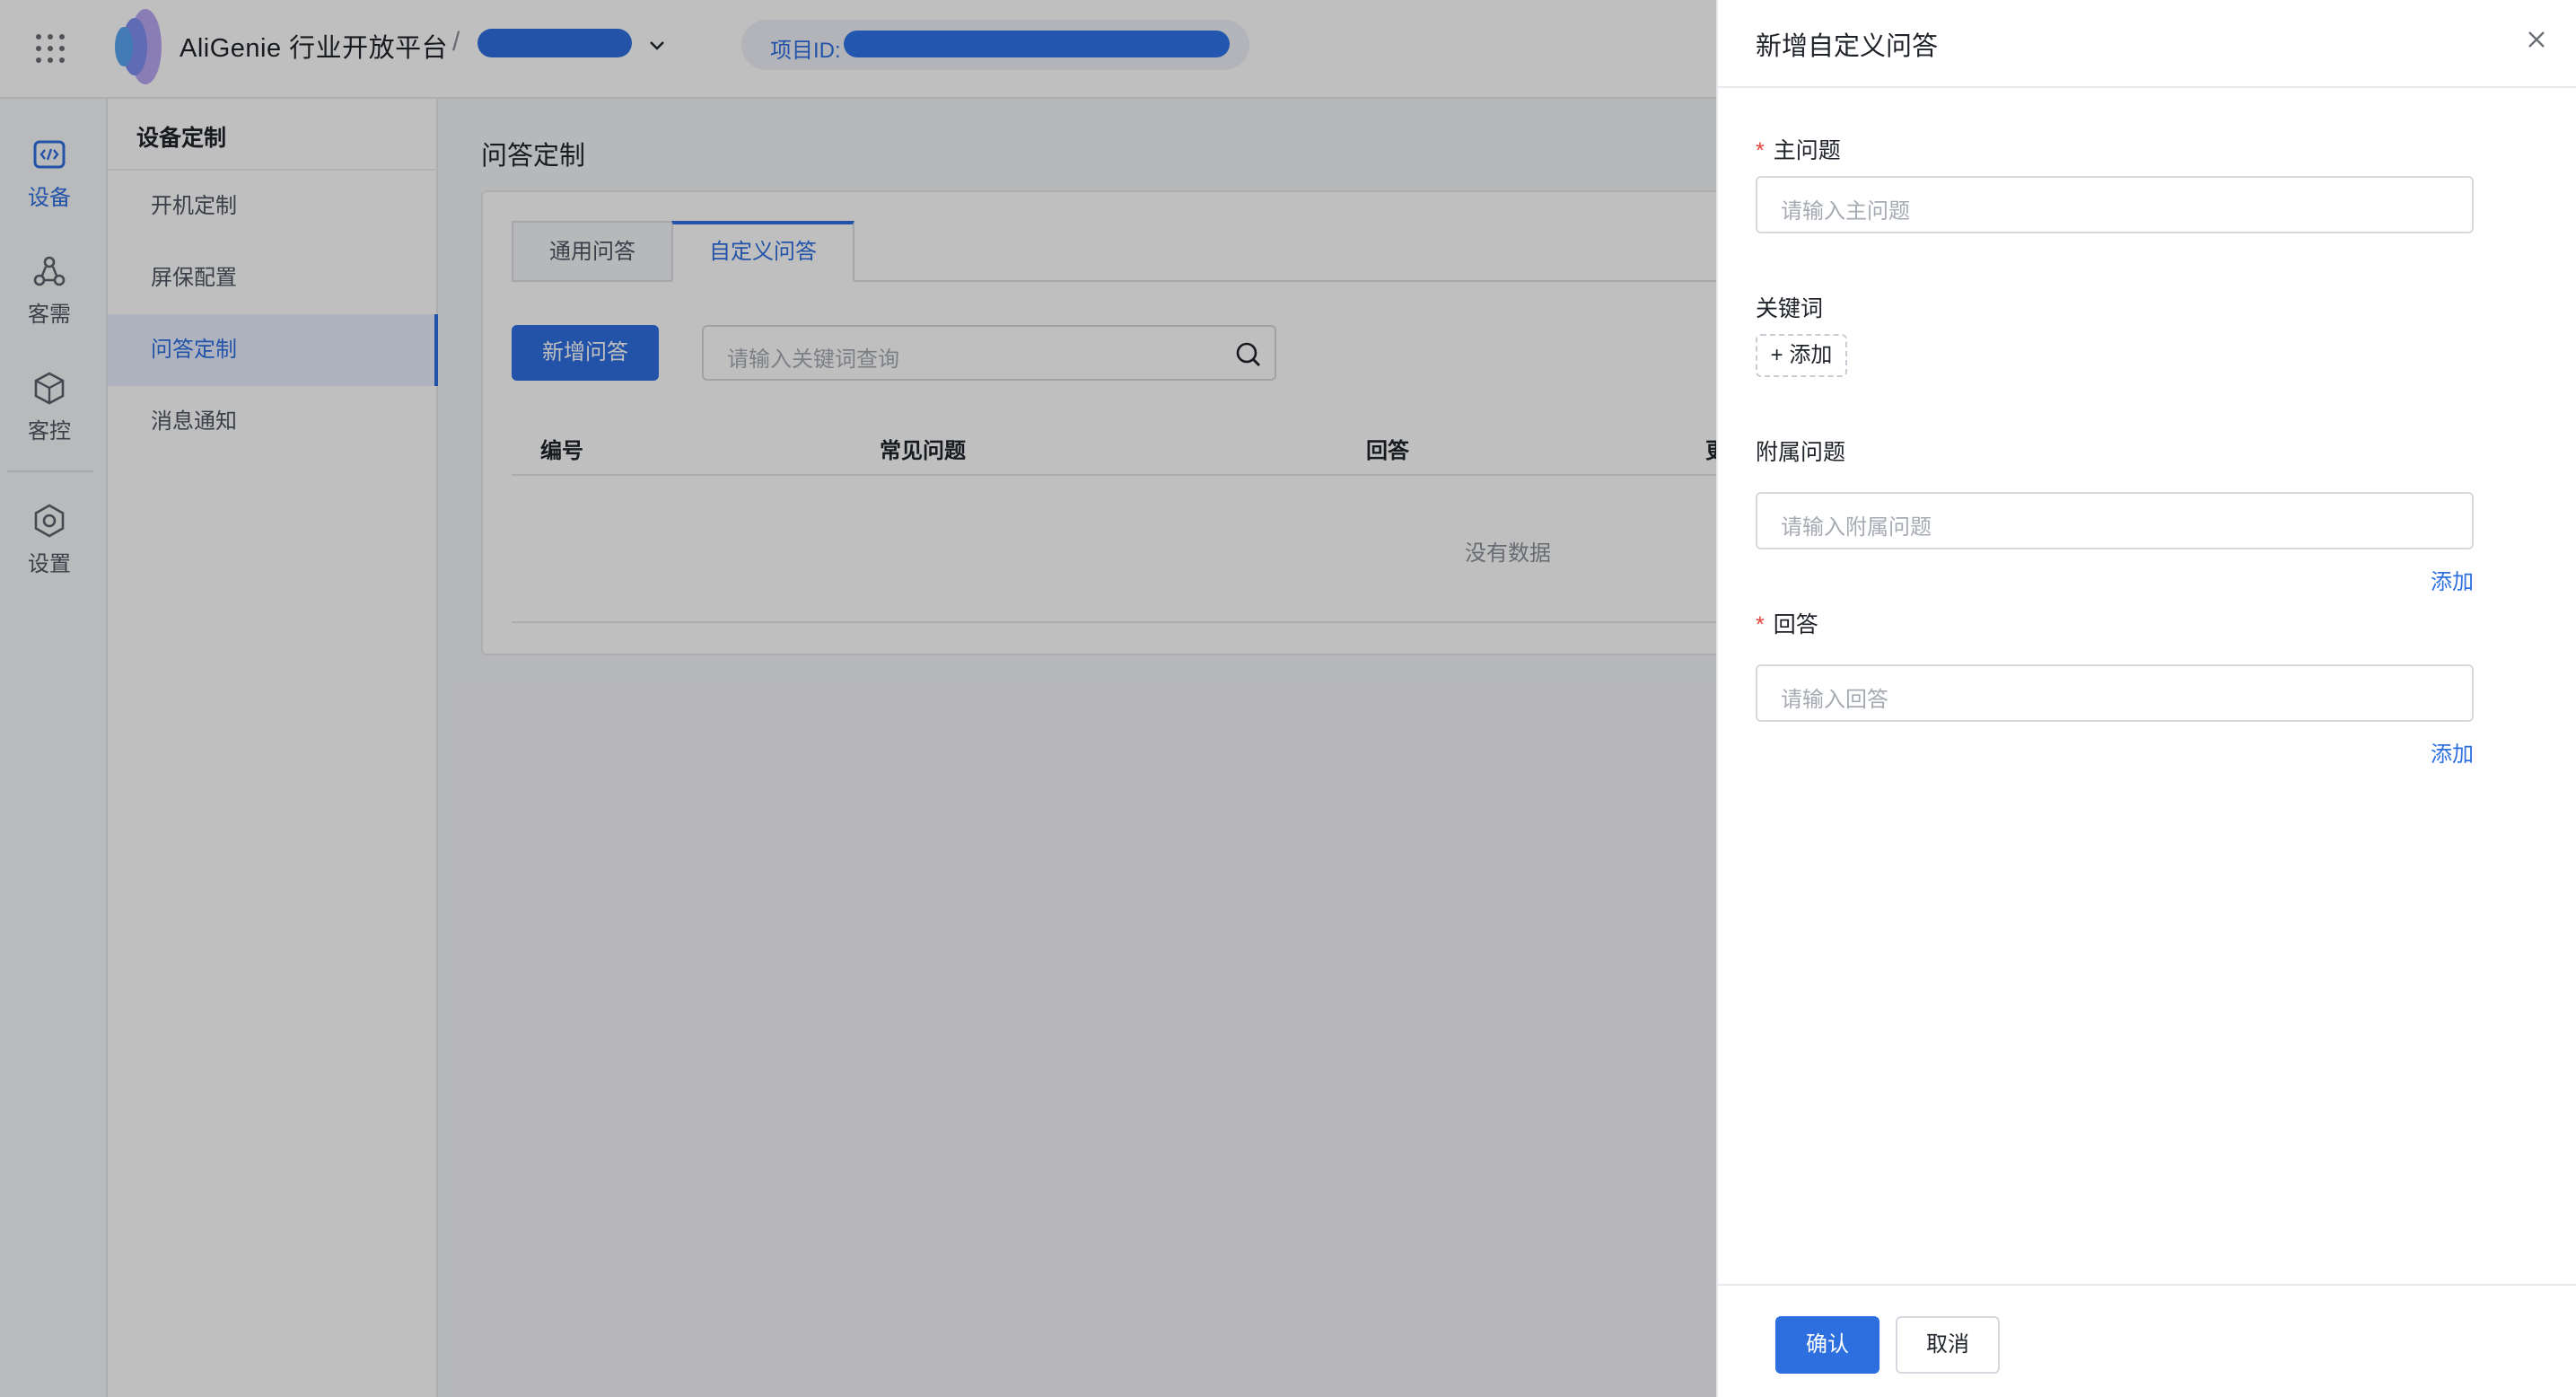  I want to click on main-question-placeholder: 请输入主问题, so click(1845, 211).